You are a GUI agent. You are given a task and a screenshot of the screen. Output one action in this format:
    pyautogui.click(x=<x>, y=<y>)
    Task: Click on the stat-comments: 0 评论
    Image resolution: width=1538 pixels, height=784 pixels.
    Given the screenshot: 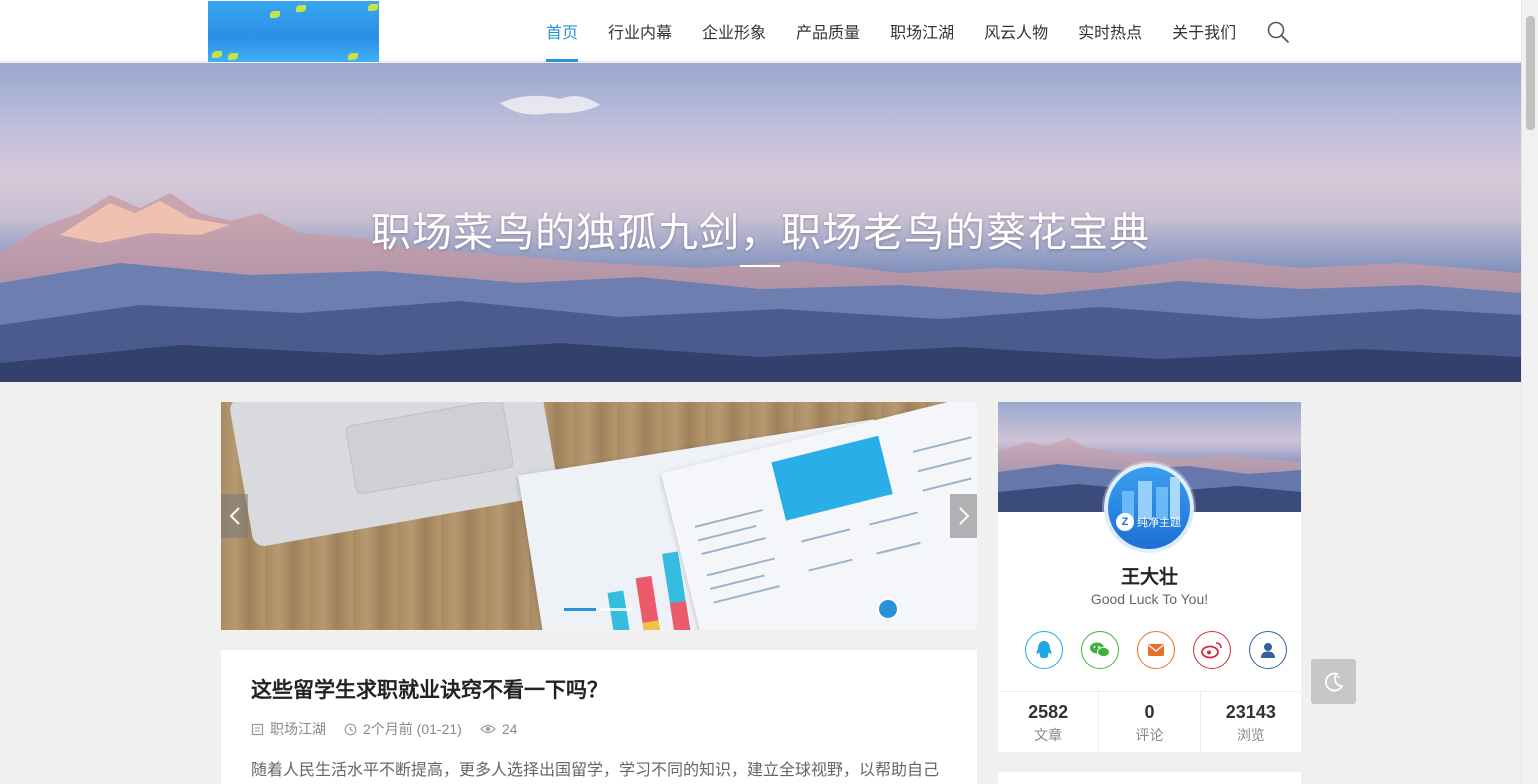 What is the action you would take?
    pyautogui.click(x=1150, y=722)
    